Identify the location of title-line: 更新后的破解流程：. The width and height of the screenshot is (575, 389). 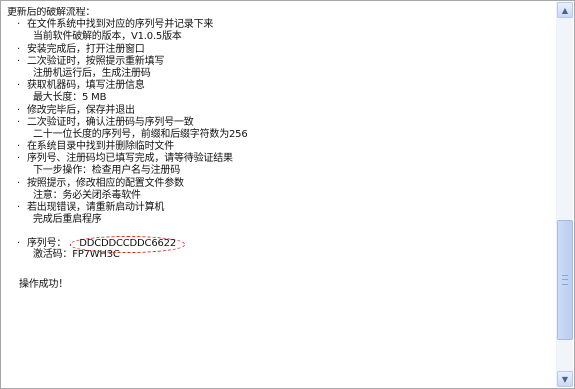
(51, 12).